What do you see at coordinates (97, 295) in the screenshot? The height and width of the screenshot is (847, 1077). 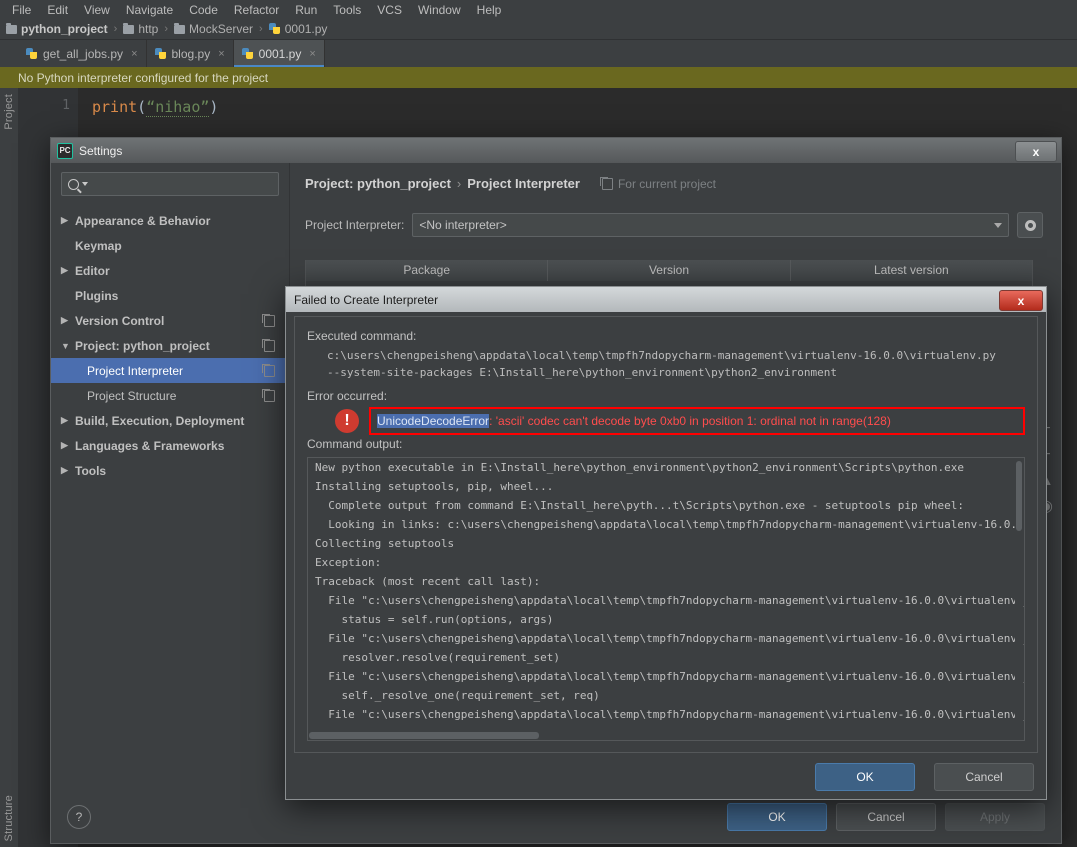 I see `sidebar-item-label: Plugins` at bounding box center [97, 295].